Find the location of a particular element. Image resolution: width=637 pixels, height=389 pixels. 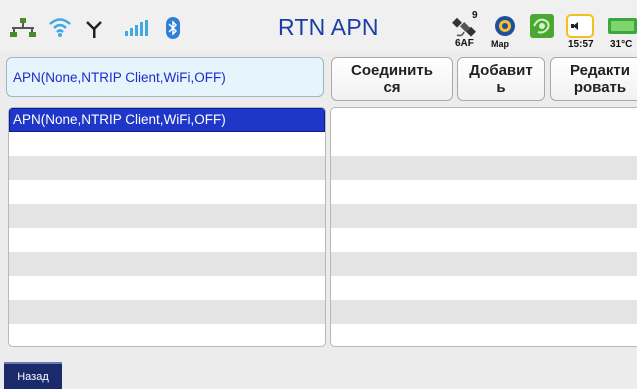

bluetooth-icon is located at coordinates (173, 28).